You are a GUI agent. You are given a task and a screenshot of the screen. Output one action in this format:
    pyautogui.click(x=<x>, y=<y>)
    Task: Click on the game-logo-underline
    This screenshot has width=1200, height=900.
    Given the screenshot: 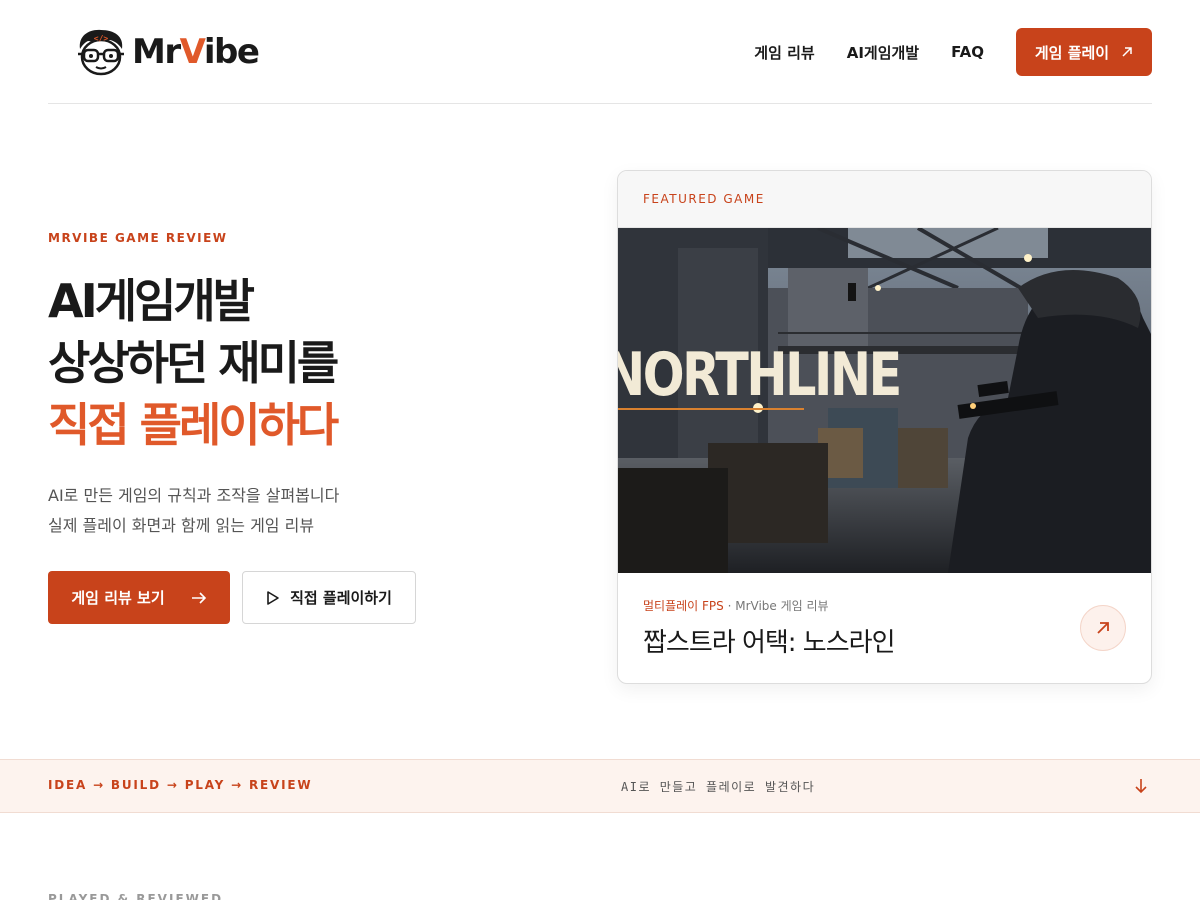 What is the action you would take?
    pyautogui.click(x=711, y=409)
    